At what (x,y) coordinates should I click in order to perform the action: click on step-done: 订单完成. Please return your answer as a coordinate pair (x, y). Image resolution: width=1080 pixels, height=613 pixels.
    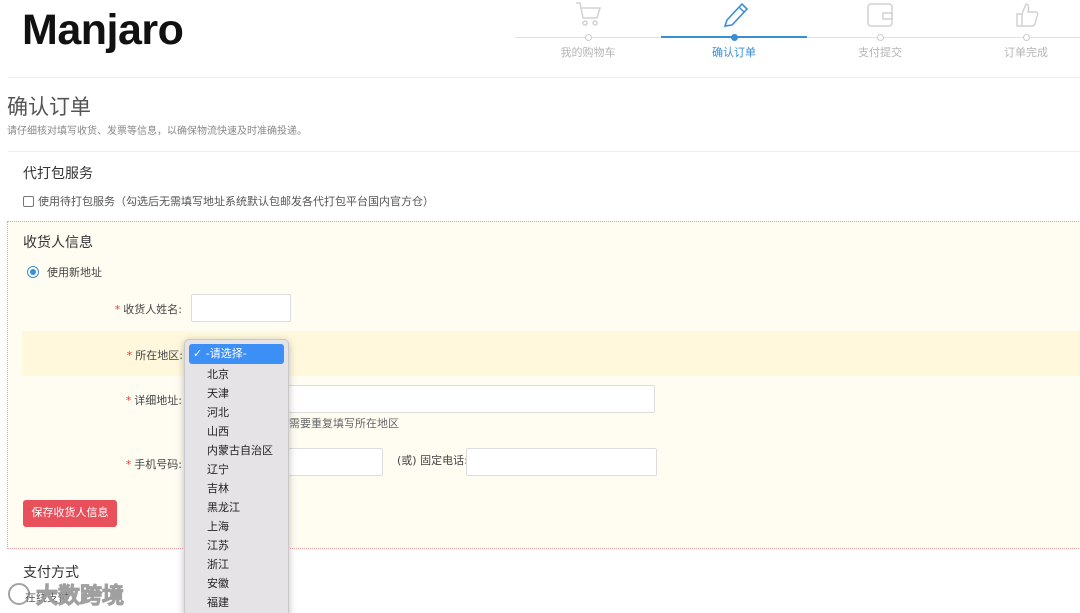
    Looking at the image, I should click on (1016, 35).